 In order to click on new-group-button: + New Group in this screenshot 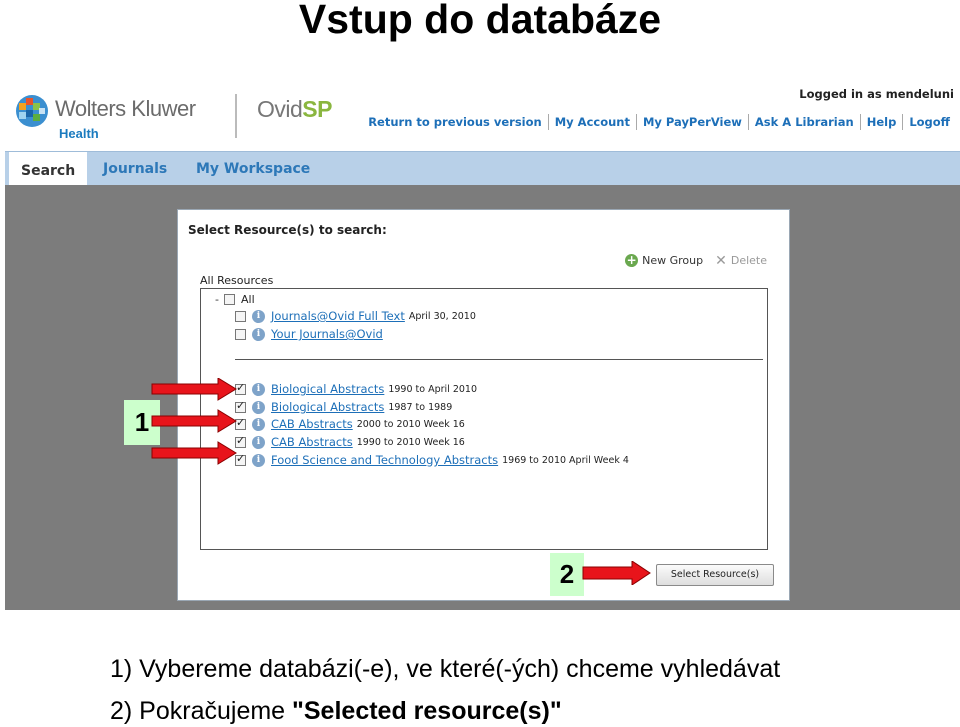, I will do `click(664, 260)`.